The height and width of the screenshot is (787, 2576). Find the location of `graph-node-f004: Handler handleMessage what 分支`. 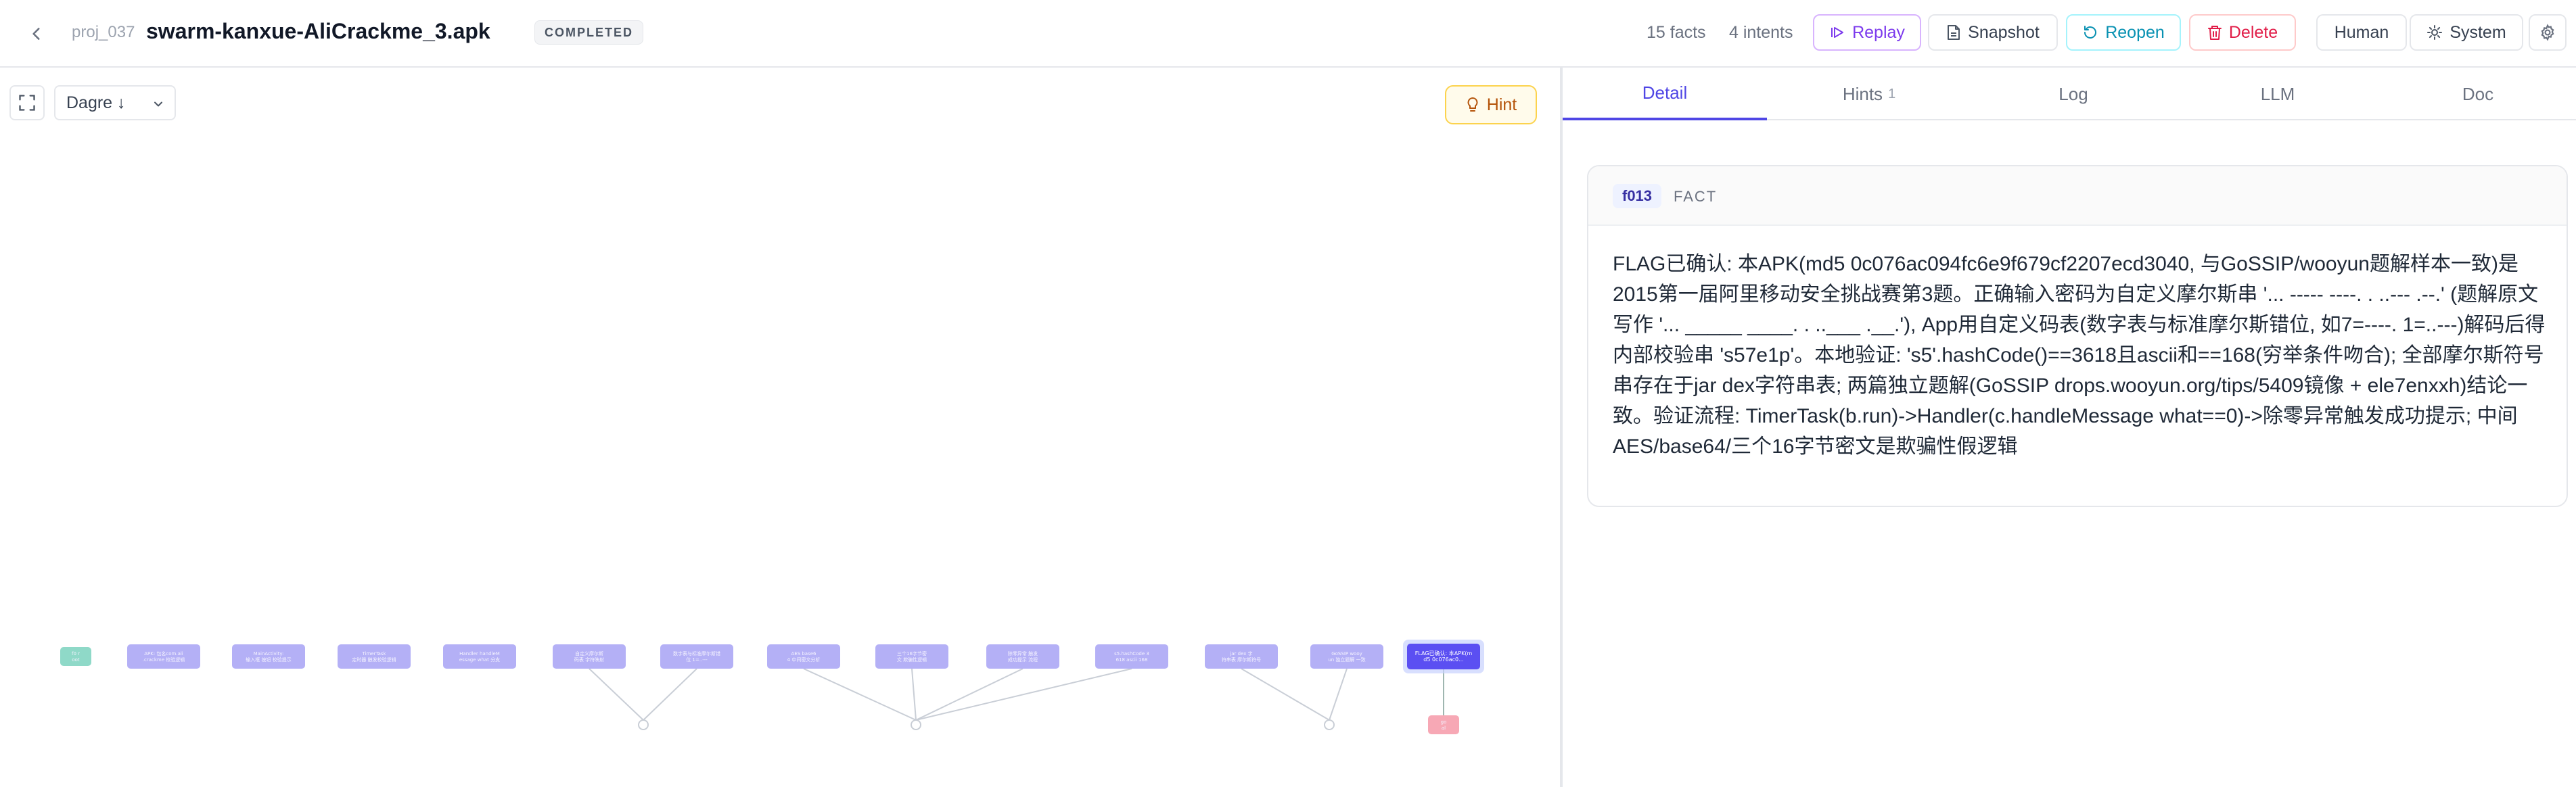

graph-node-f004: Handler handleMessage what 分支 is located at coordinates (480, 656).